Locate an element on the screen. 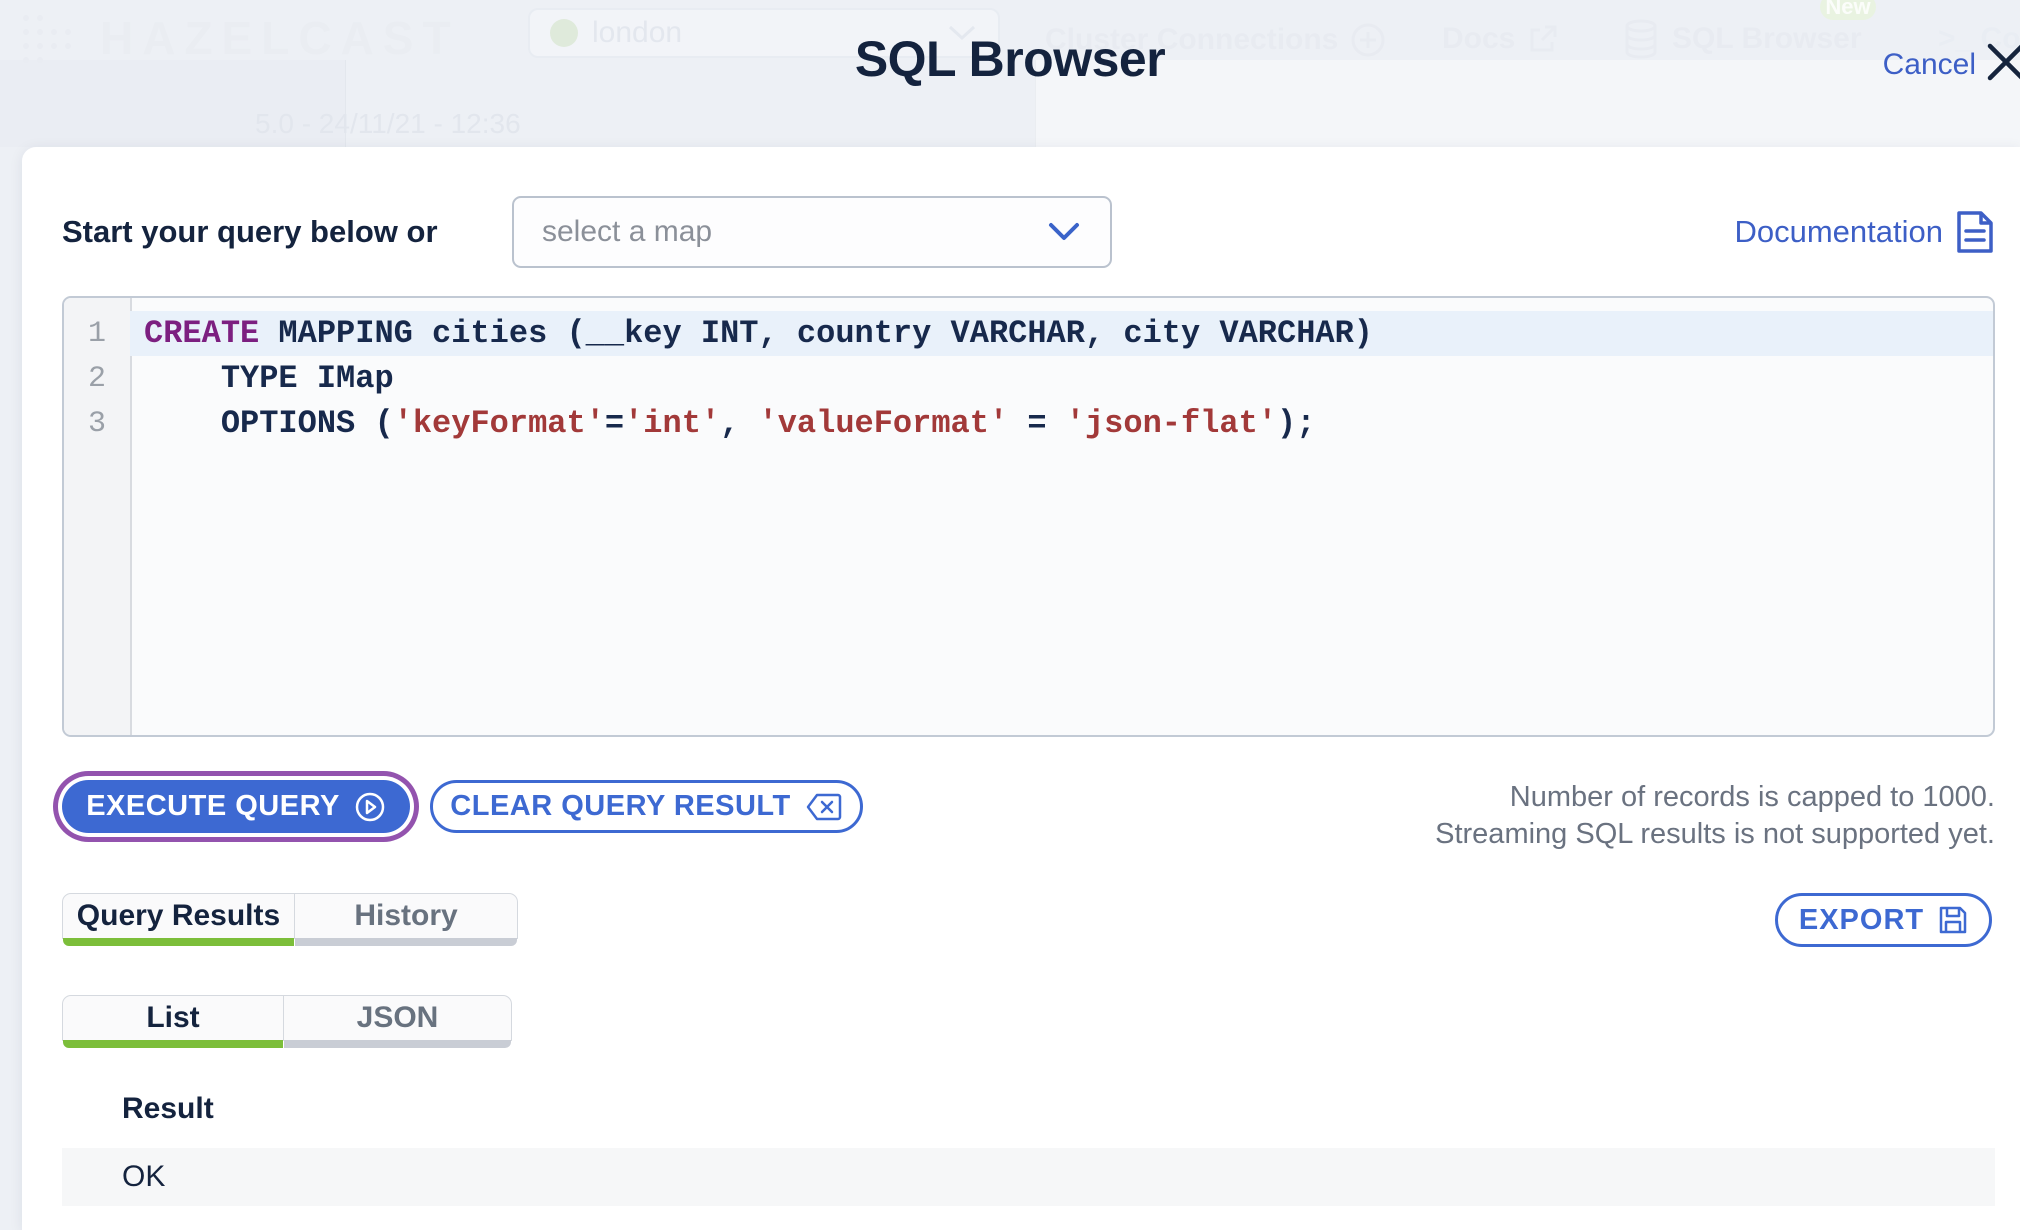  map-select: select a map is located at coordinates (812, 232).